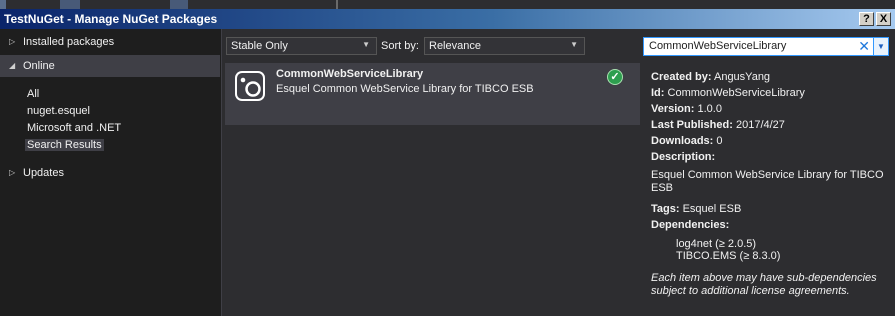 The height and width of the screenshot is (316, 895). Describe the element at coordinates (259, 46) in the screenshot. I see `release-filter-value: Stable Only` at that location.